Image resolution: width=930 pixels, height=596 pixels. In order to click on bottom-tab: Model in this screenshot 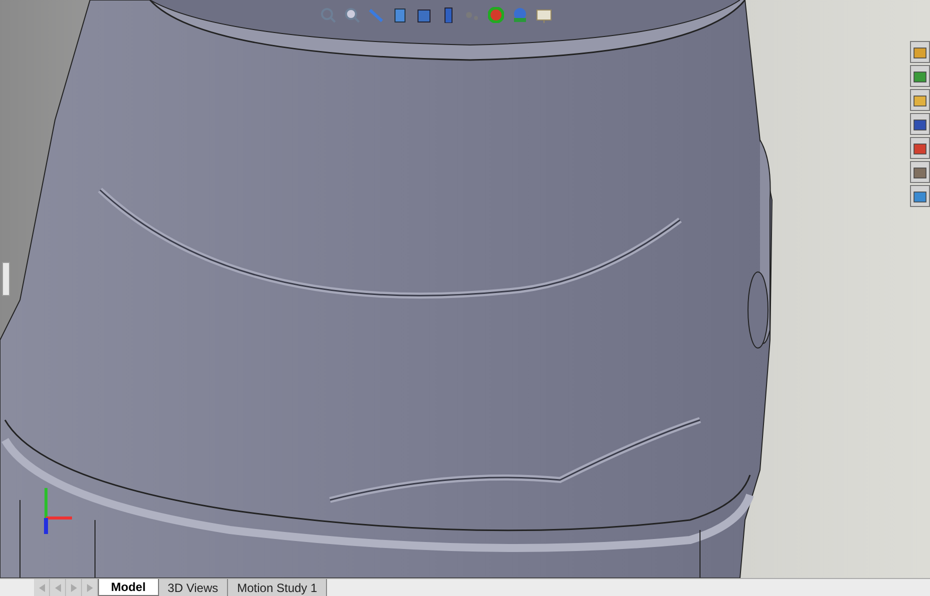, I will do `click(128, 587)`.